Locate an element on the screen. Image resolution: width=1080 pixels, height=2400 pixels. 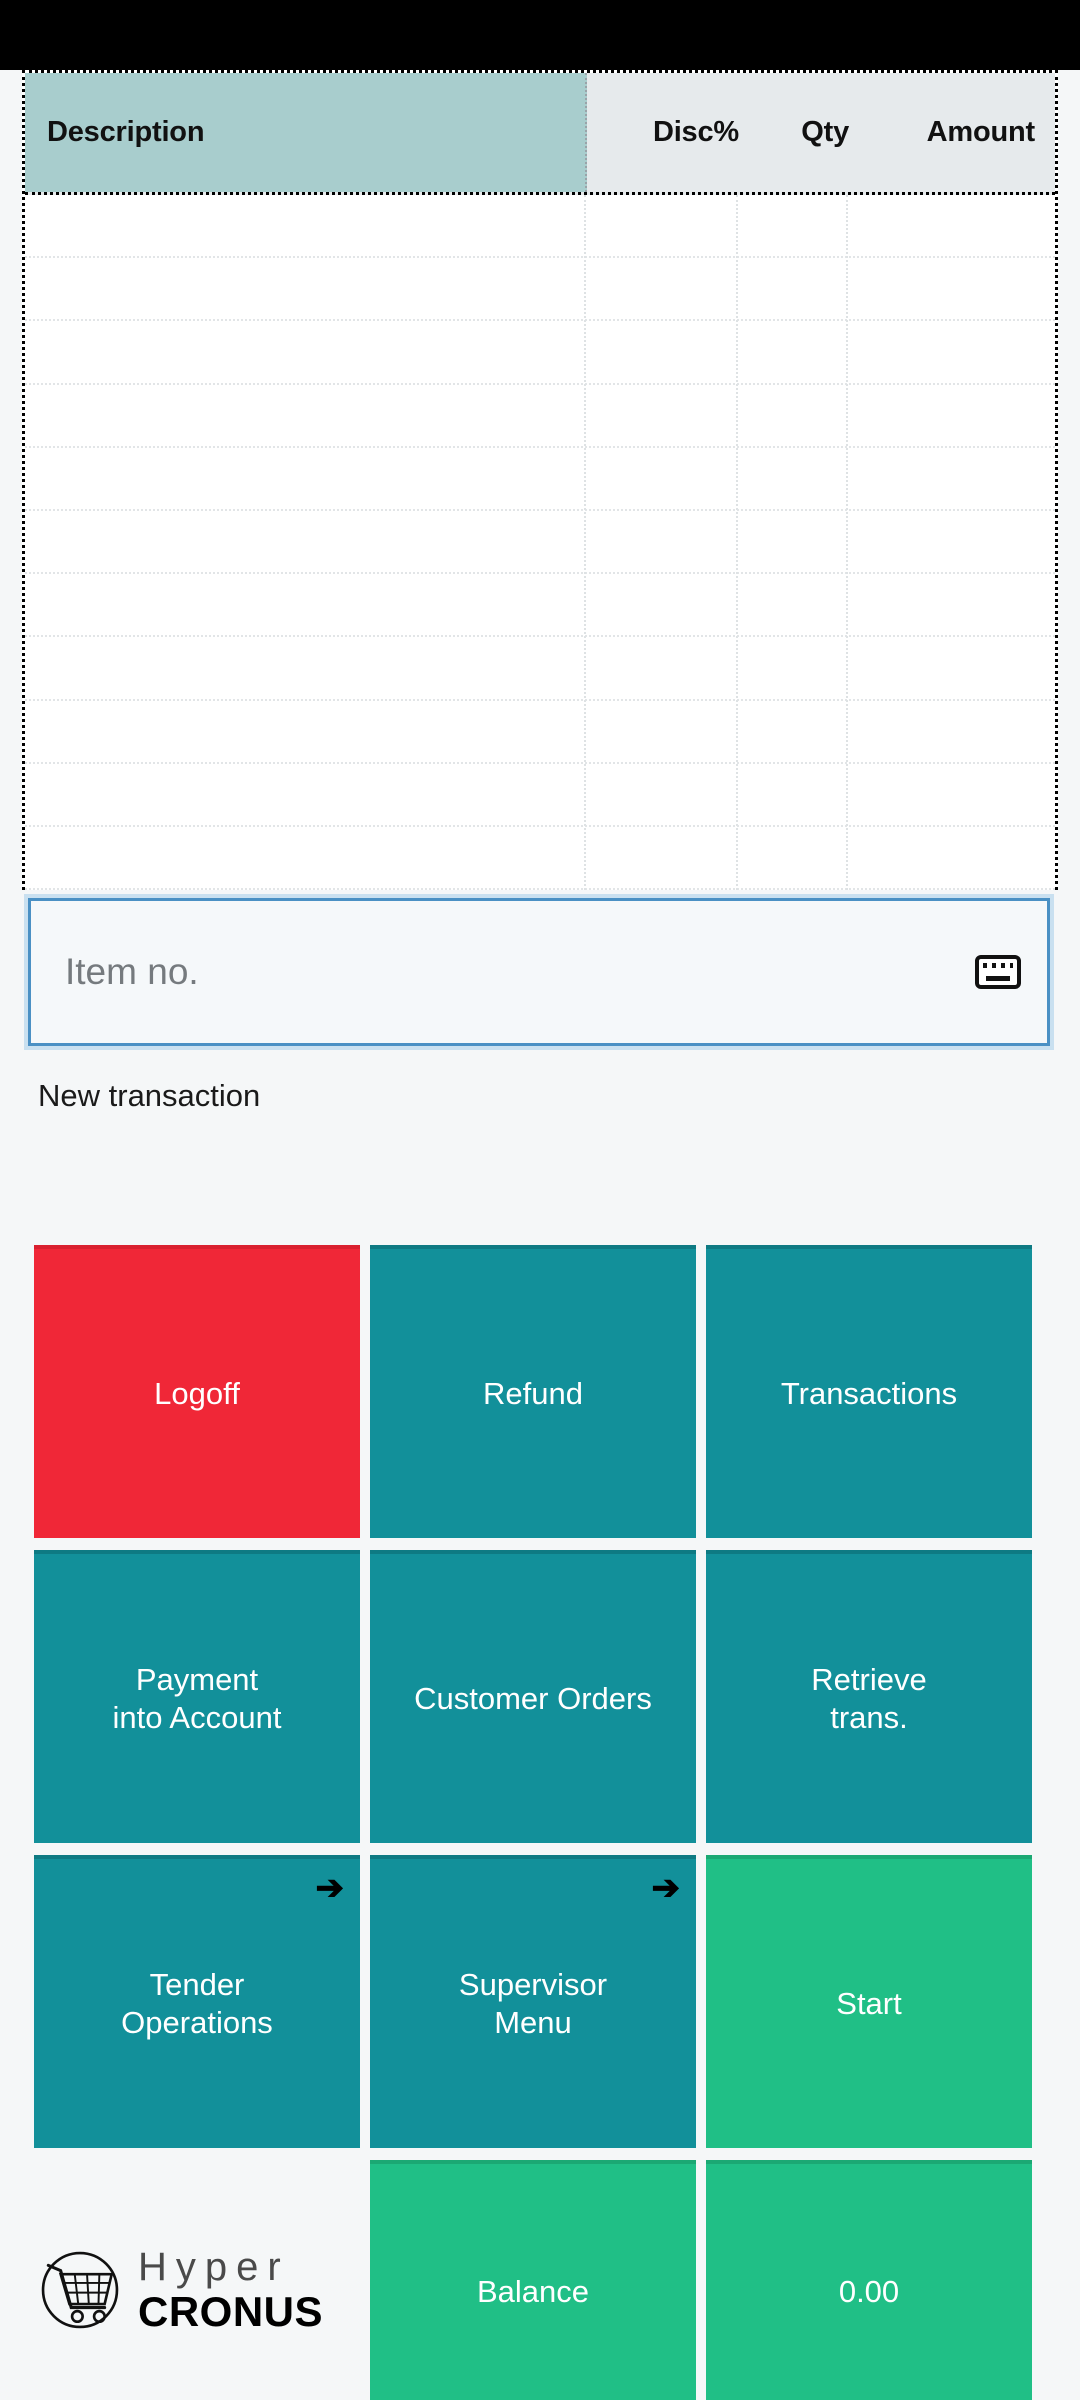
receipt-table-header: Description Disc% Qty Amount is located at coordinates (540, 134).